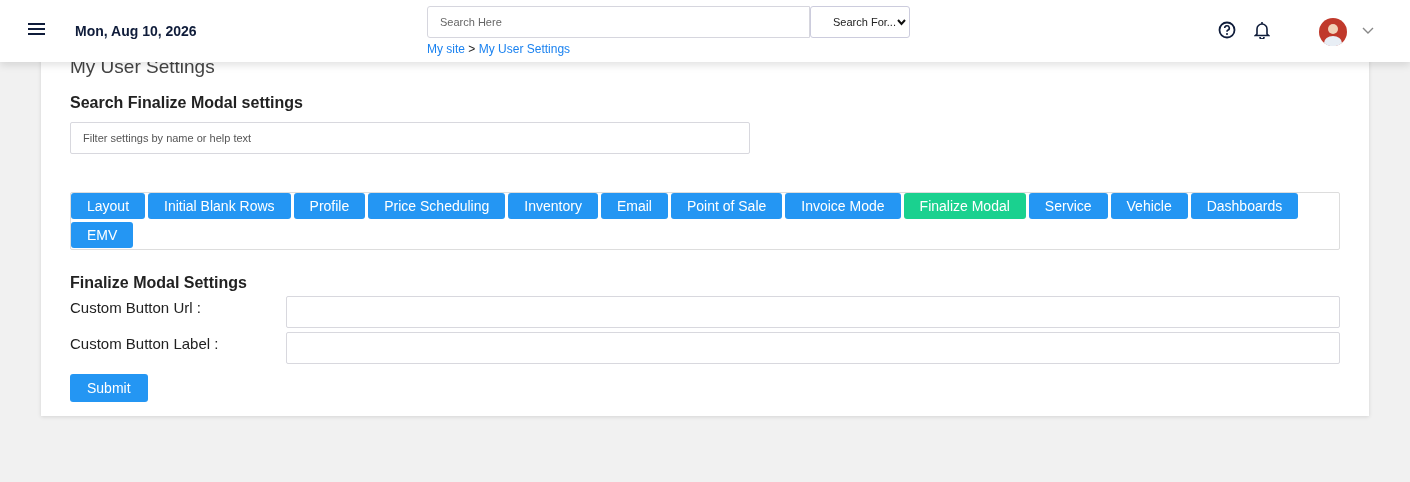 This screenshot has width=1410, height=482. What do you see at coordinates (136, 31) in the screenshot?
I see `current-date: Mon, Aug 10, 2026` at bounding box center [136, 31].